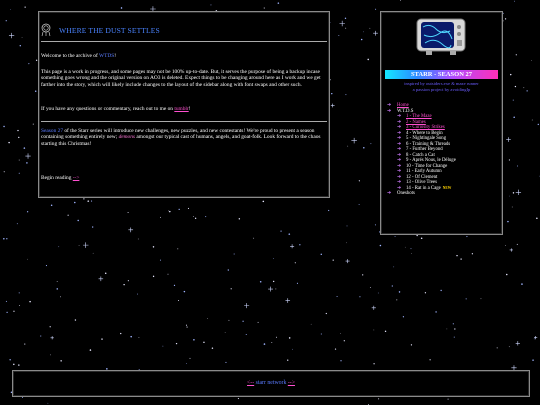  I want to click on header-divider, so click(184, 41).